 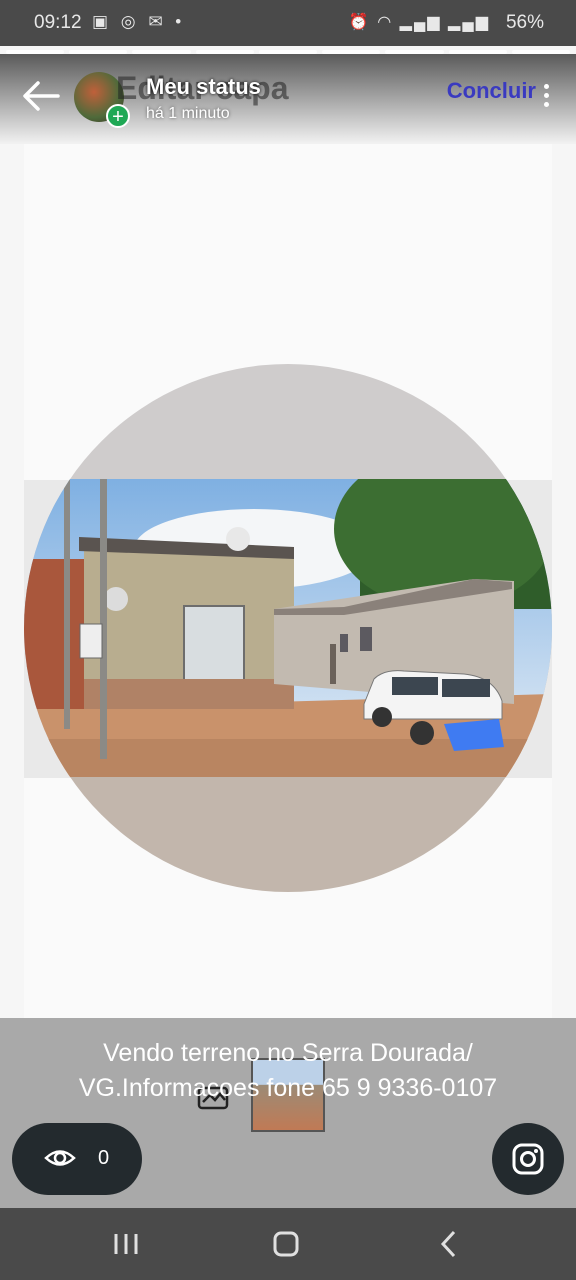 I want to click on eye-icon, so click(x=60, y=1158).